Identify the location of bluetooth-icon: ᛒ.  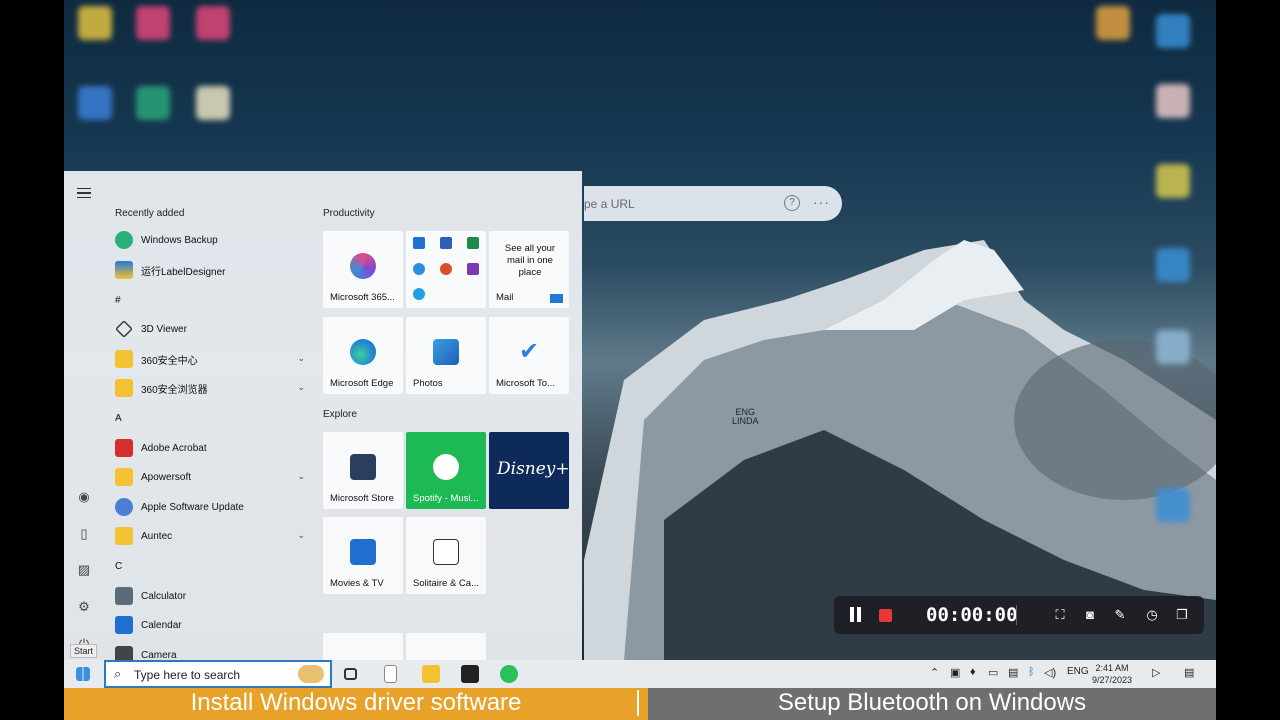
(1031, 672).